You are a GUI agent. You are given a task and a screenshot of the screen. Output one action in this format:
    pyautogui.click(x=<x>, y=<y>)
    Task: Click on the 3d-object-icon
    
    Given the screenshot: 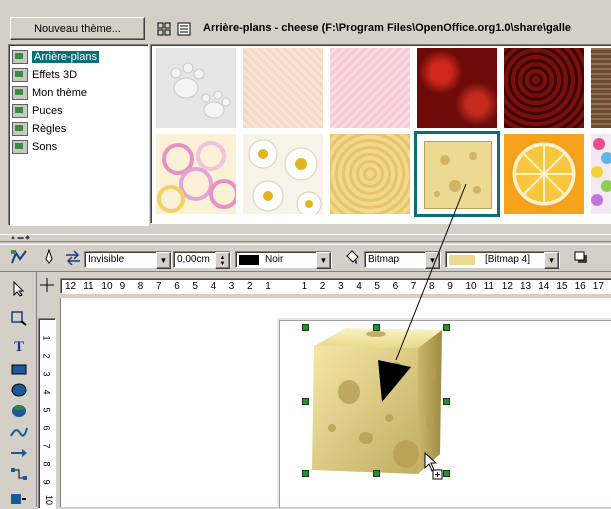 What is the action you would take?
    pyautogui.click(x=19, y=411)
    